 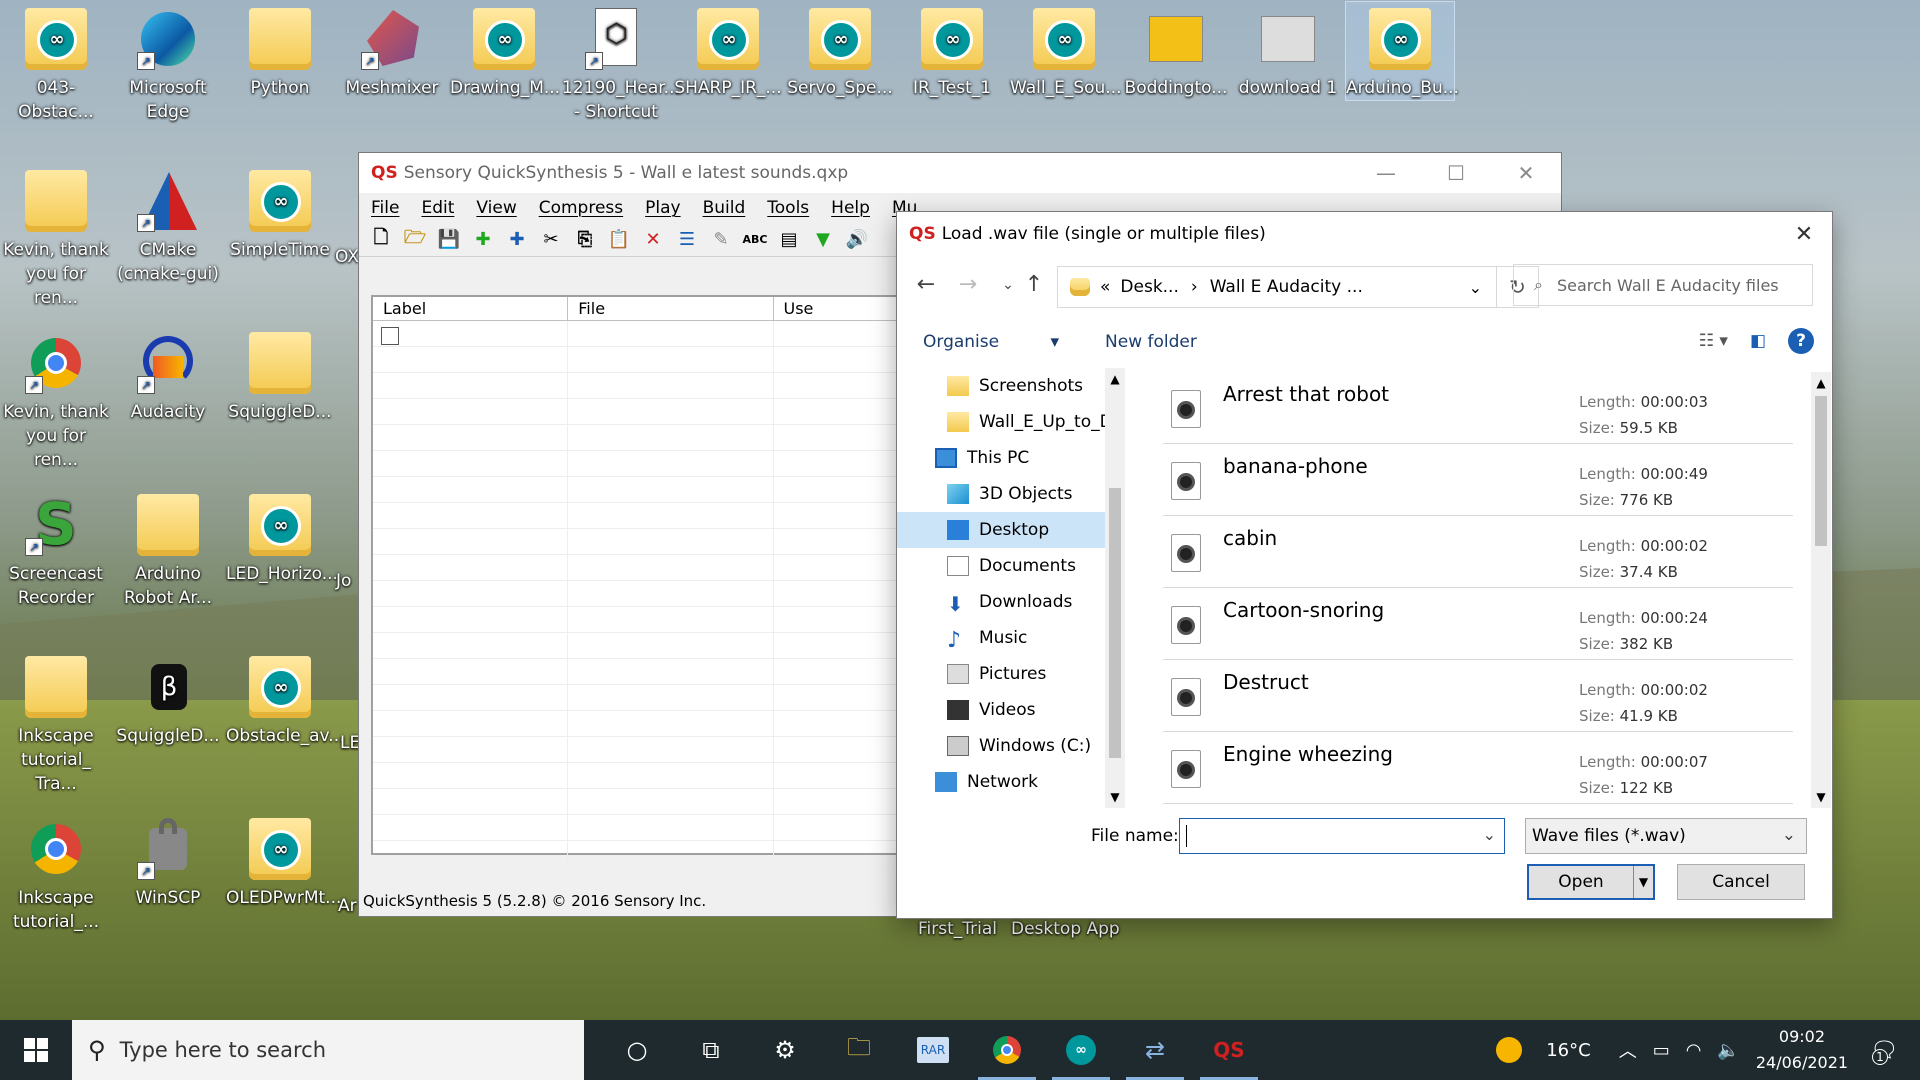 I want to click on open-button: Open ▼, so click(x=1591, y=882).